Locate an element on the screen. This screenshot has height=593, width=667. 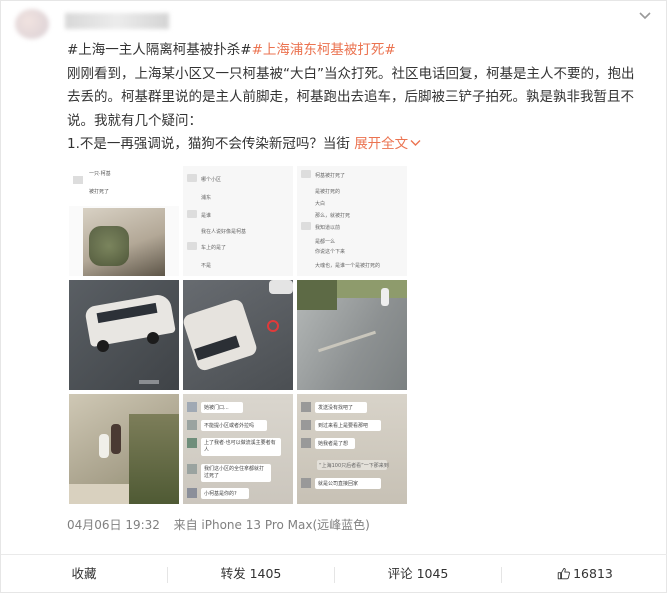
chat-text: 上了我者·也可以做流溪主要者有人 is located at coordinates (240, 446).